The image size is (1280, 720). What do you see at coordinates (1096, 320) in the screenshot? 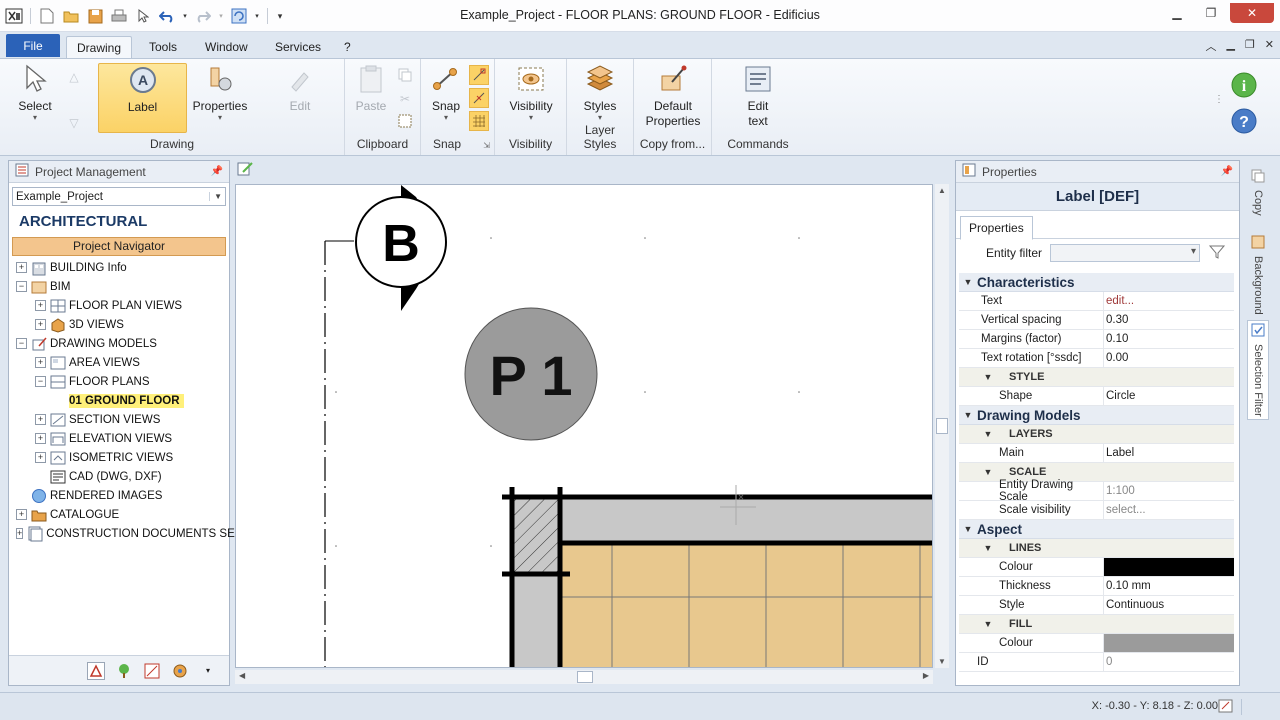
I see `property-row-vertical-spacing: Vertical spacing 0.30` at bounding box center [1096, 320].